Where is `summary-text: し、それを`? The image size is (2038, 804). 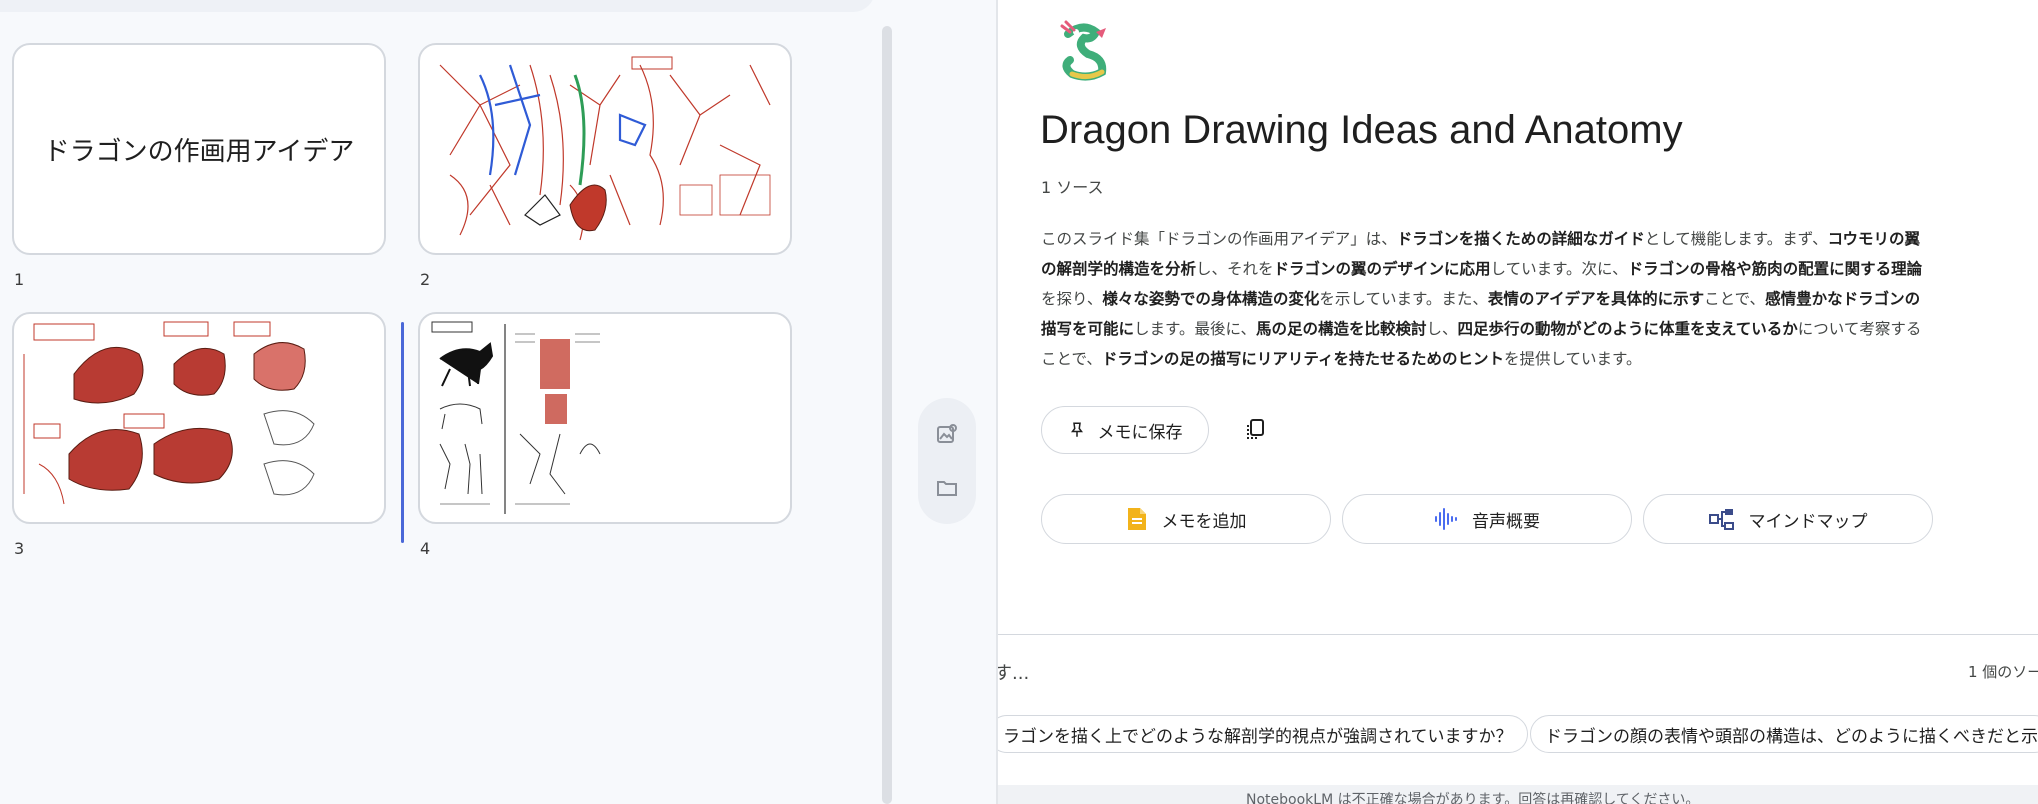 summary-text: し、それを is located at coordinates (1235, 269).